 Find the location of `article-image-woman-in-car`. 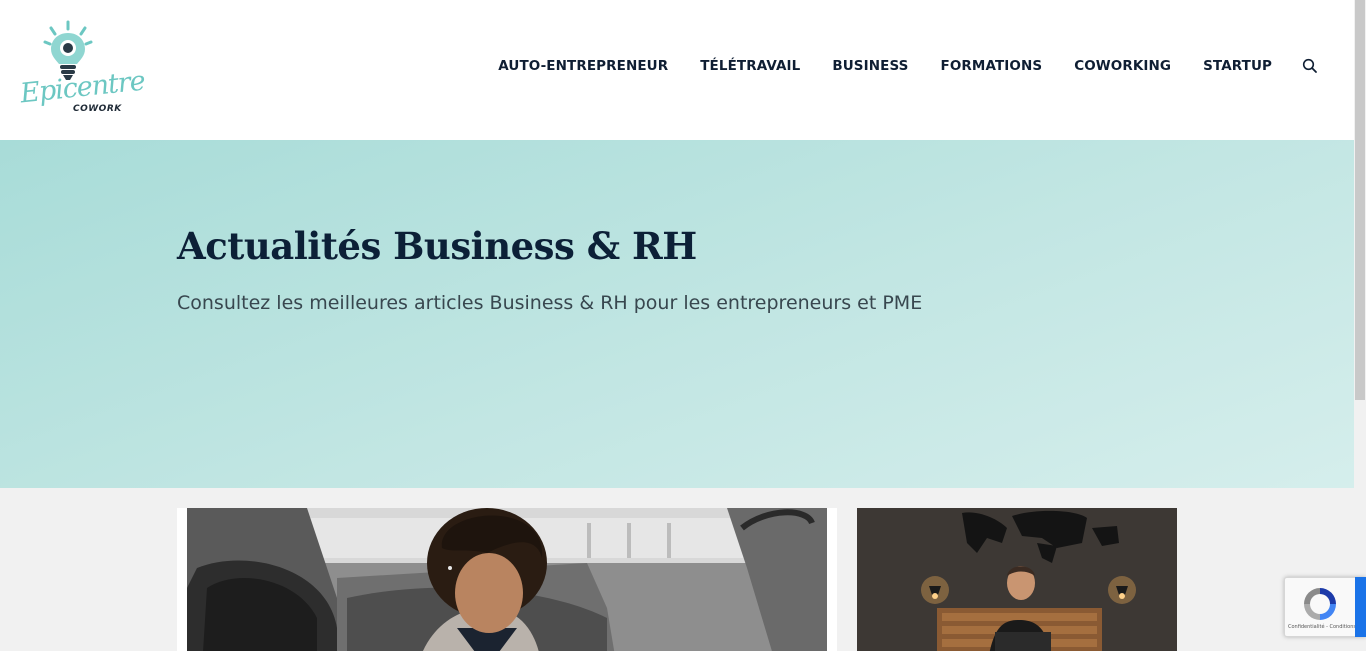

article-image-woman-in-car is located at coordinates (507, 579).